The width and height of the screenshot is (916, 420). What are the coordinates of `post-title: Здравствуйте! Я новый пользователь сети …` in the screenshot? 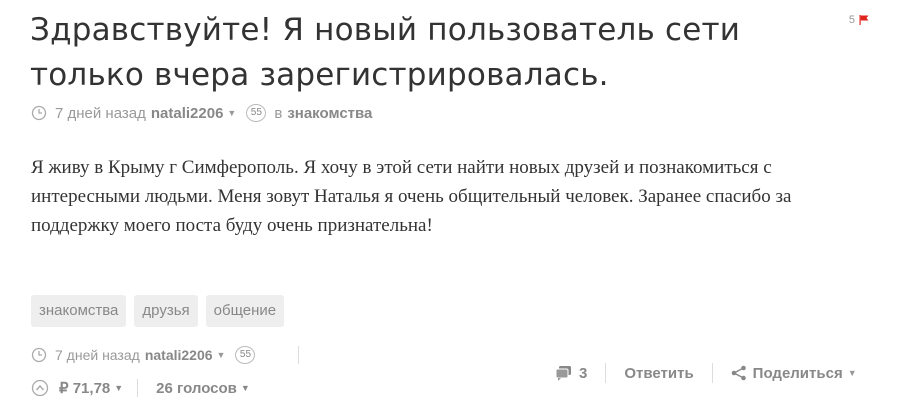 It's located at (385, 52).